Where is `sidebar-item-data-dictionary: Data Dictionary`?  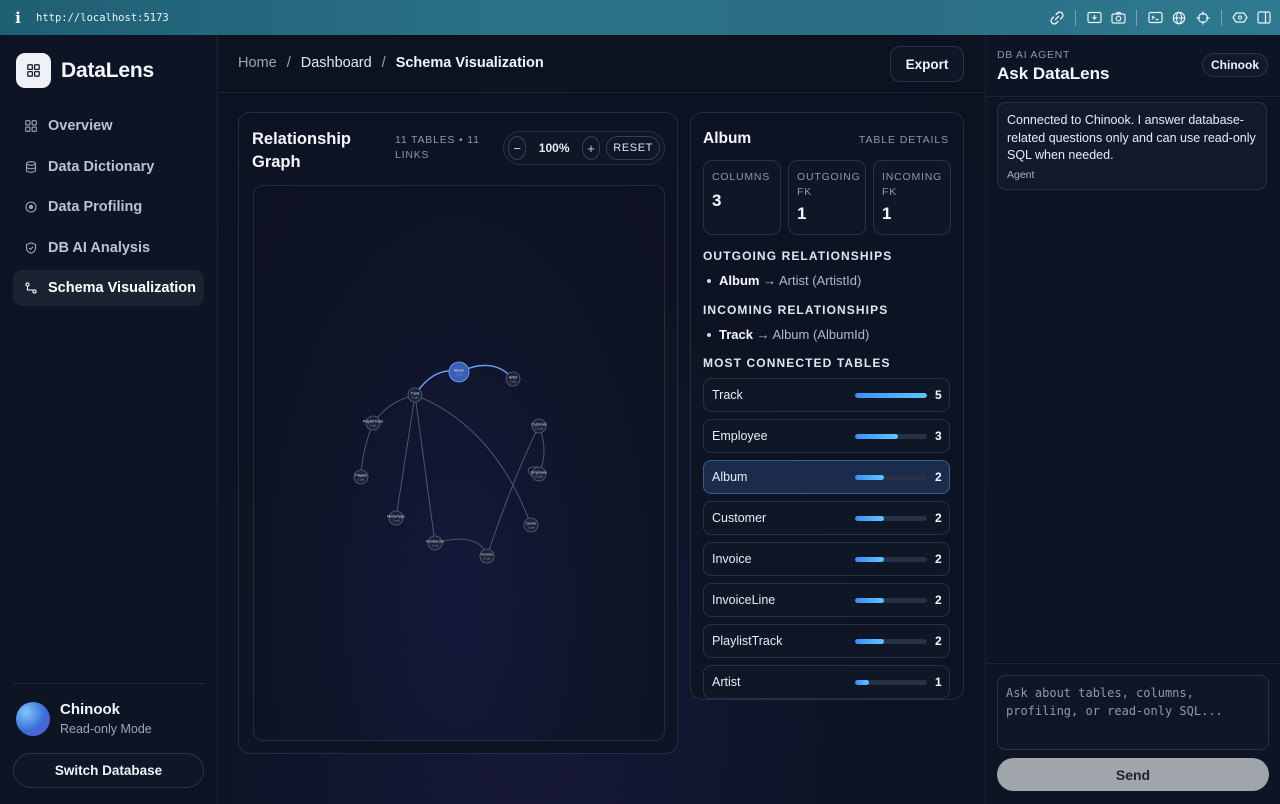 sidebar-item-data-dictionary: Data Dictionary is located at coordinates (108, 167).